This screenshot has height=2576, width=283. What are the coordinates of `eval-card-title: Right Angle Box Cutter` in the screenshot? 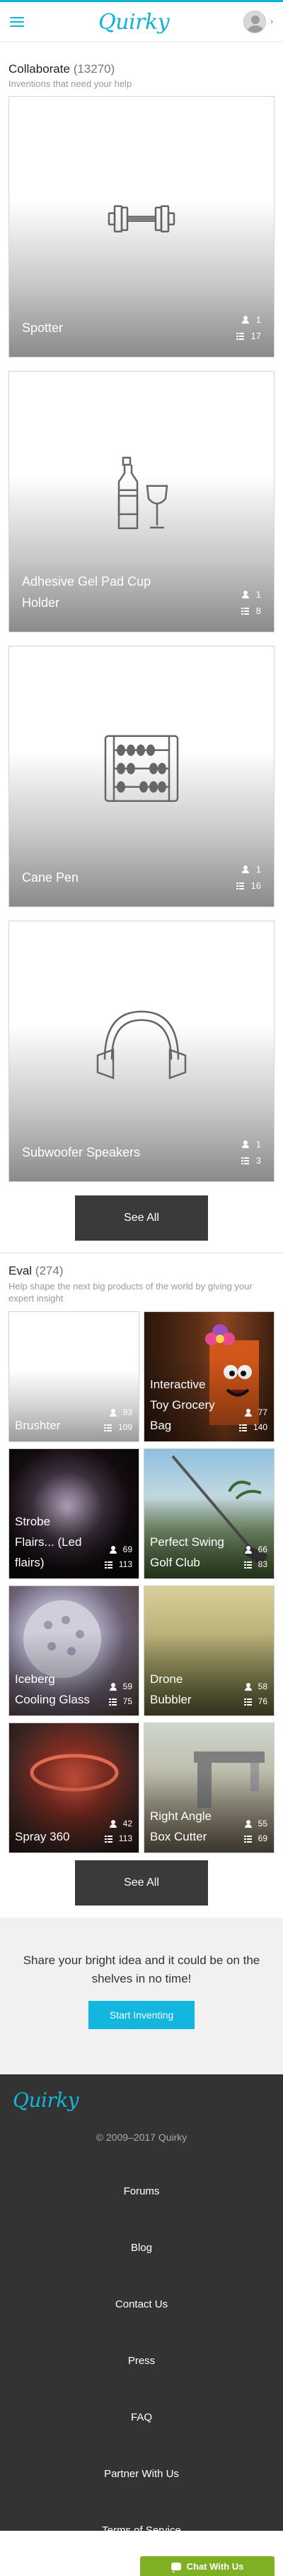 It's located at (181, 1826).